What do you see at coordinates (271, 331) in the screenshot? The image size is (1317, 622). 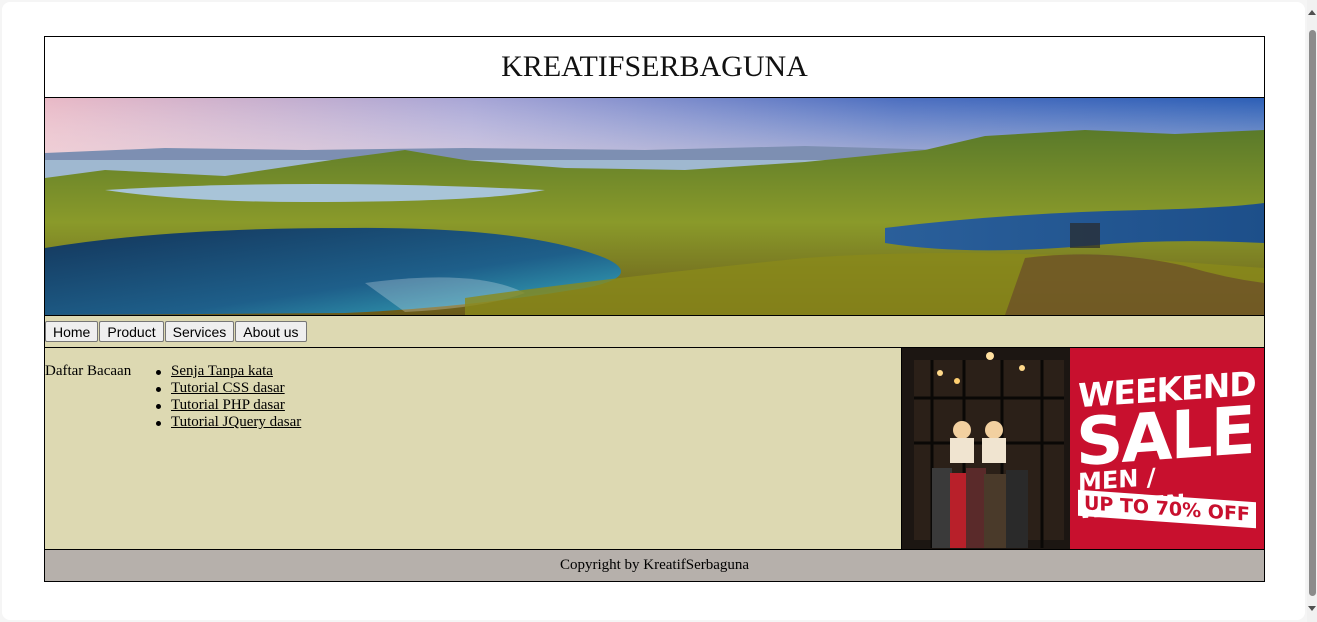 I see `nav-about-button: About us` at bounding box center [271, 331].